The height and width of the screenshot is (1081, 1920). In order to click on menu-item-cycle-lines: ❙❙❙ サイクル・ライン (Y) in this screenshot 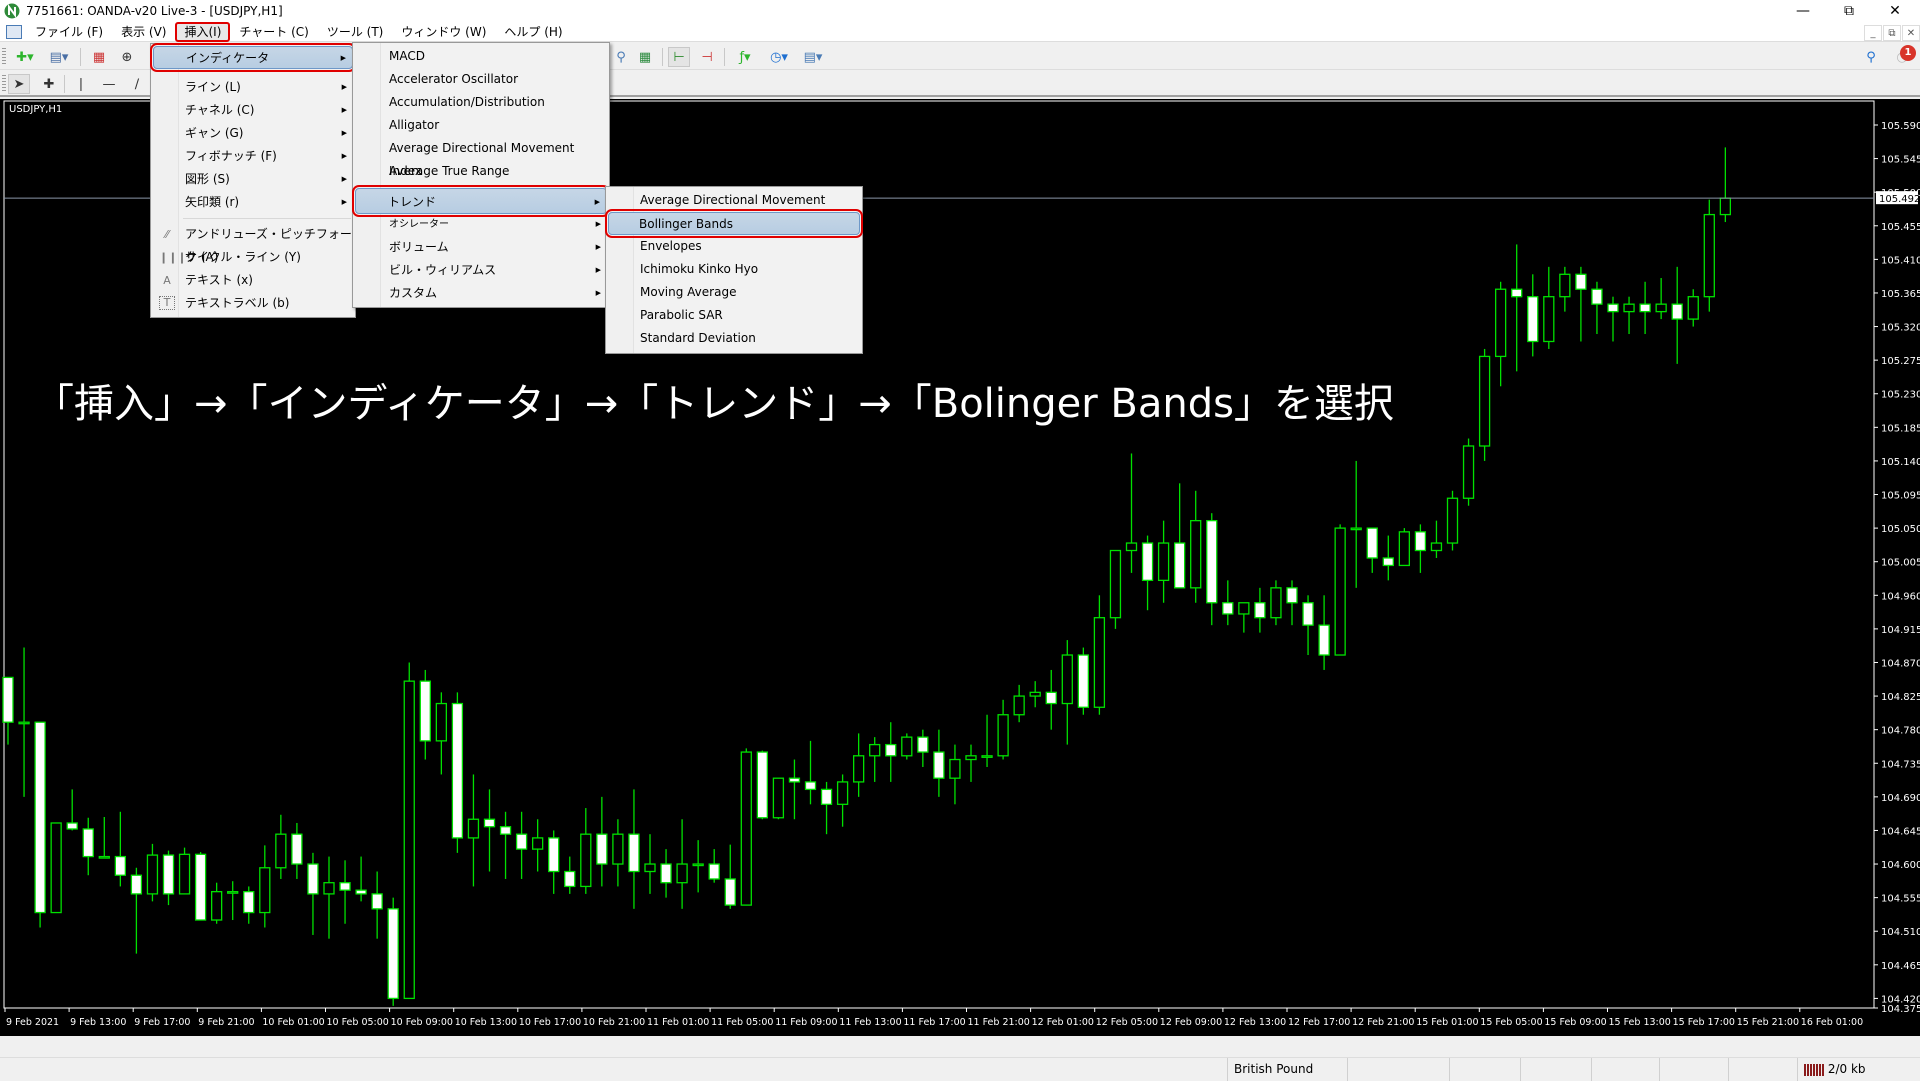, I will do `click(253, 257)`.